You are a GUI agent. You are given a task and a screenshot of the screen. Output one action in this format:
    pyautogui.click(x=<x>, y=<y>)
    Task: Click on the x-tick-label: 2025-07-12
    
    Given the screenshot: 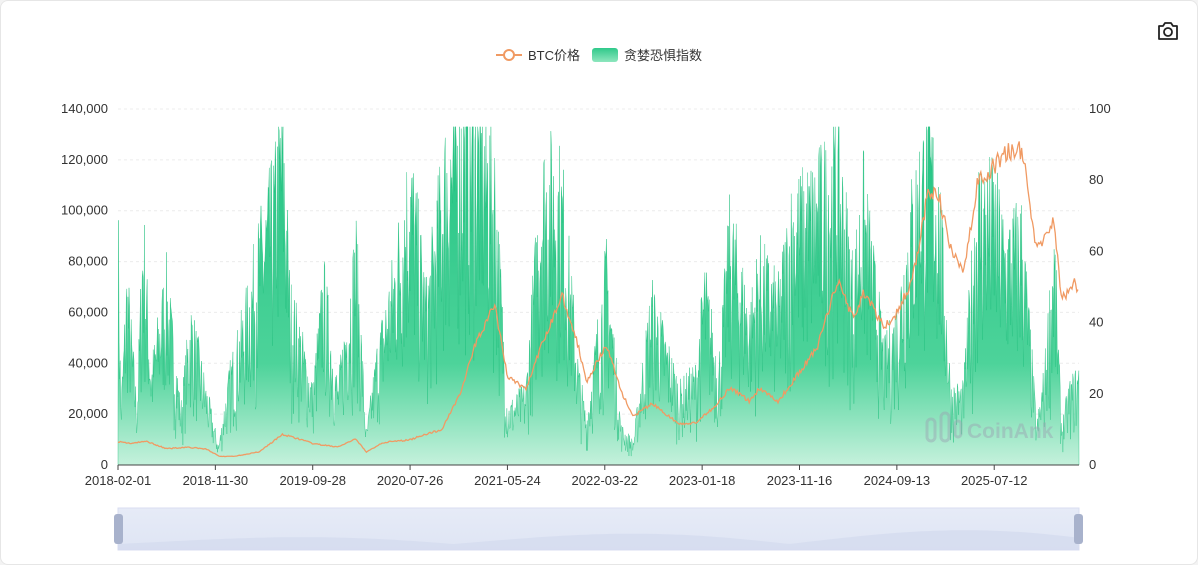 What is the action you would take?
    pyautogui.click(x=994, y=480)
    